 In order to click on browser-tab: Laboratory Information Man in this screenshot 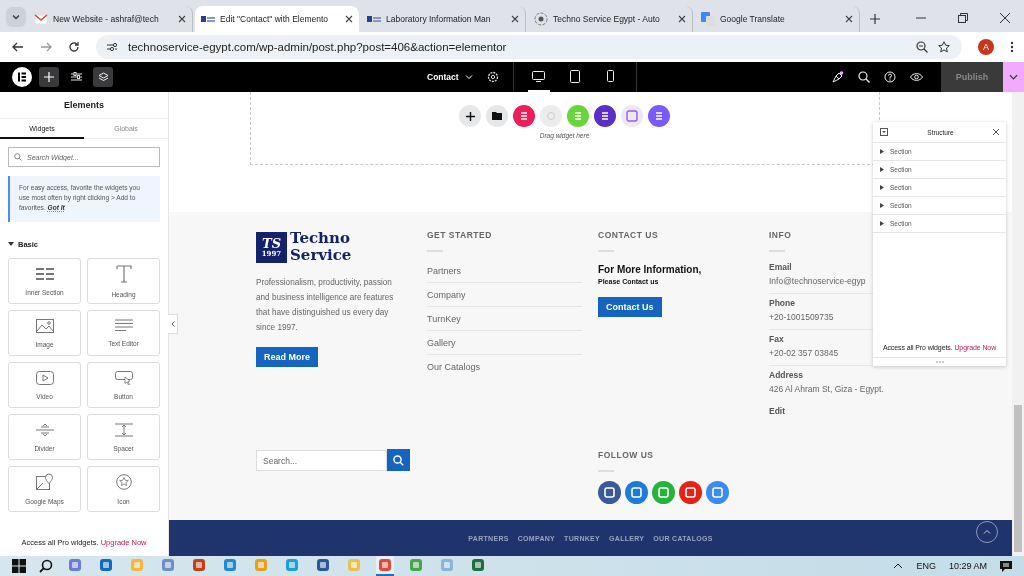, I will do `click(443, 19)`.